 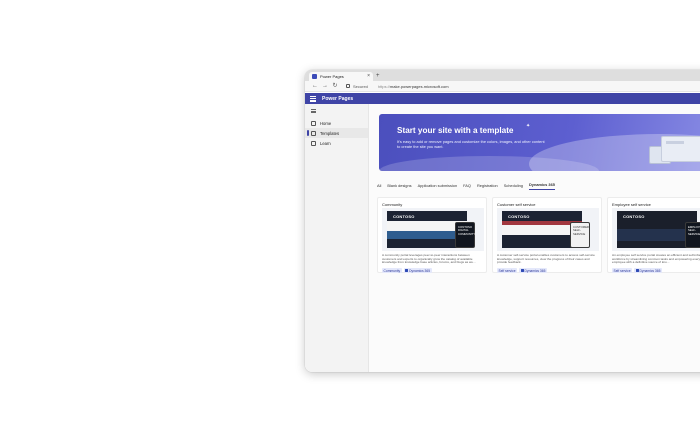 What do you see at coordinates (502, 75) in the screenshot?
I see `tab-bar: Power Pages × +` at bounding box center [502, 75].